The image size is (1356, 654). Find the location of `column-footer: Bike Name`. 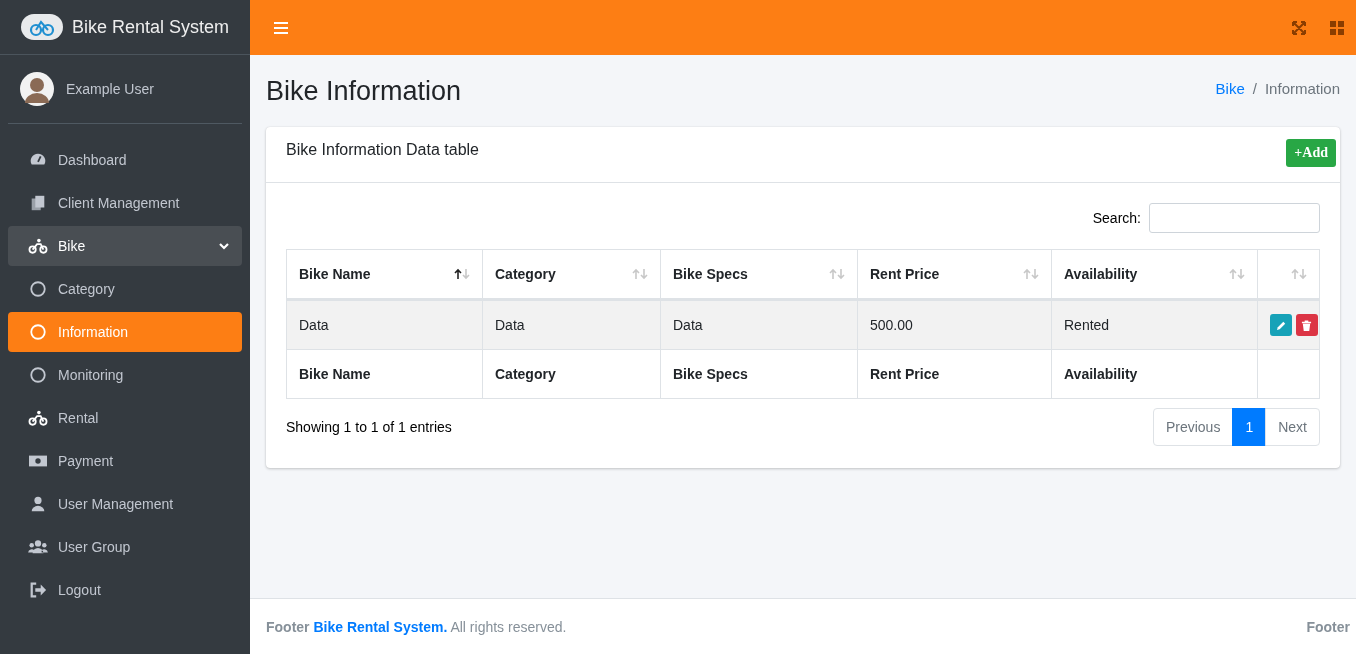

column-footer: Bike Name is located at coordinates (384, 374).